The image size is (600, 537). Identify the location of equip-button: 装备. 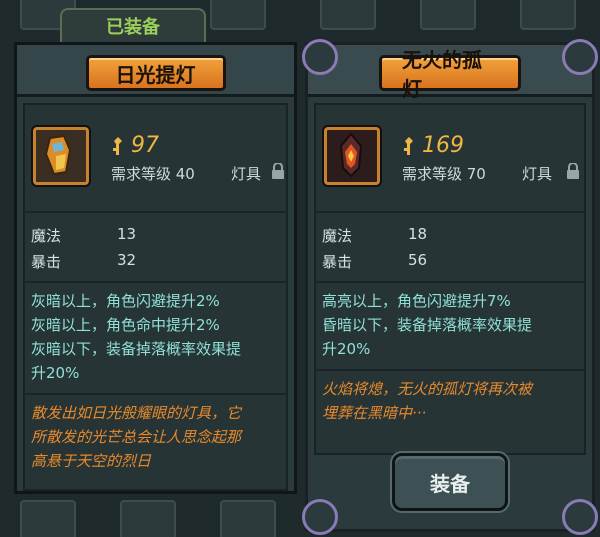
(450, 482).